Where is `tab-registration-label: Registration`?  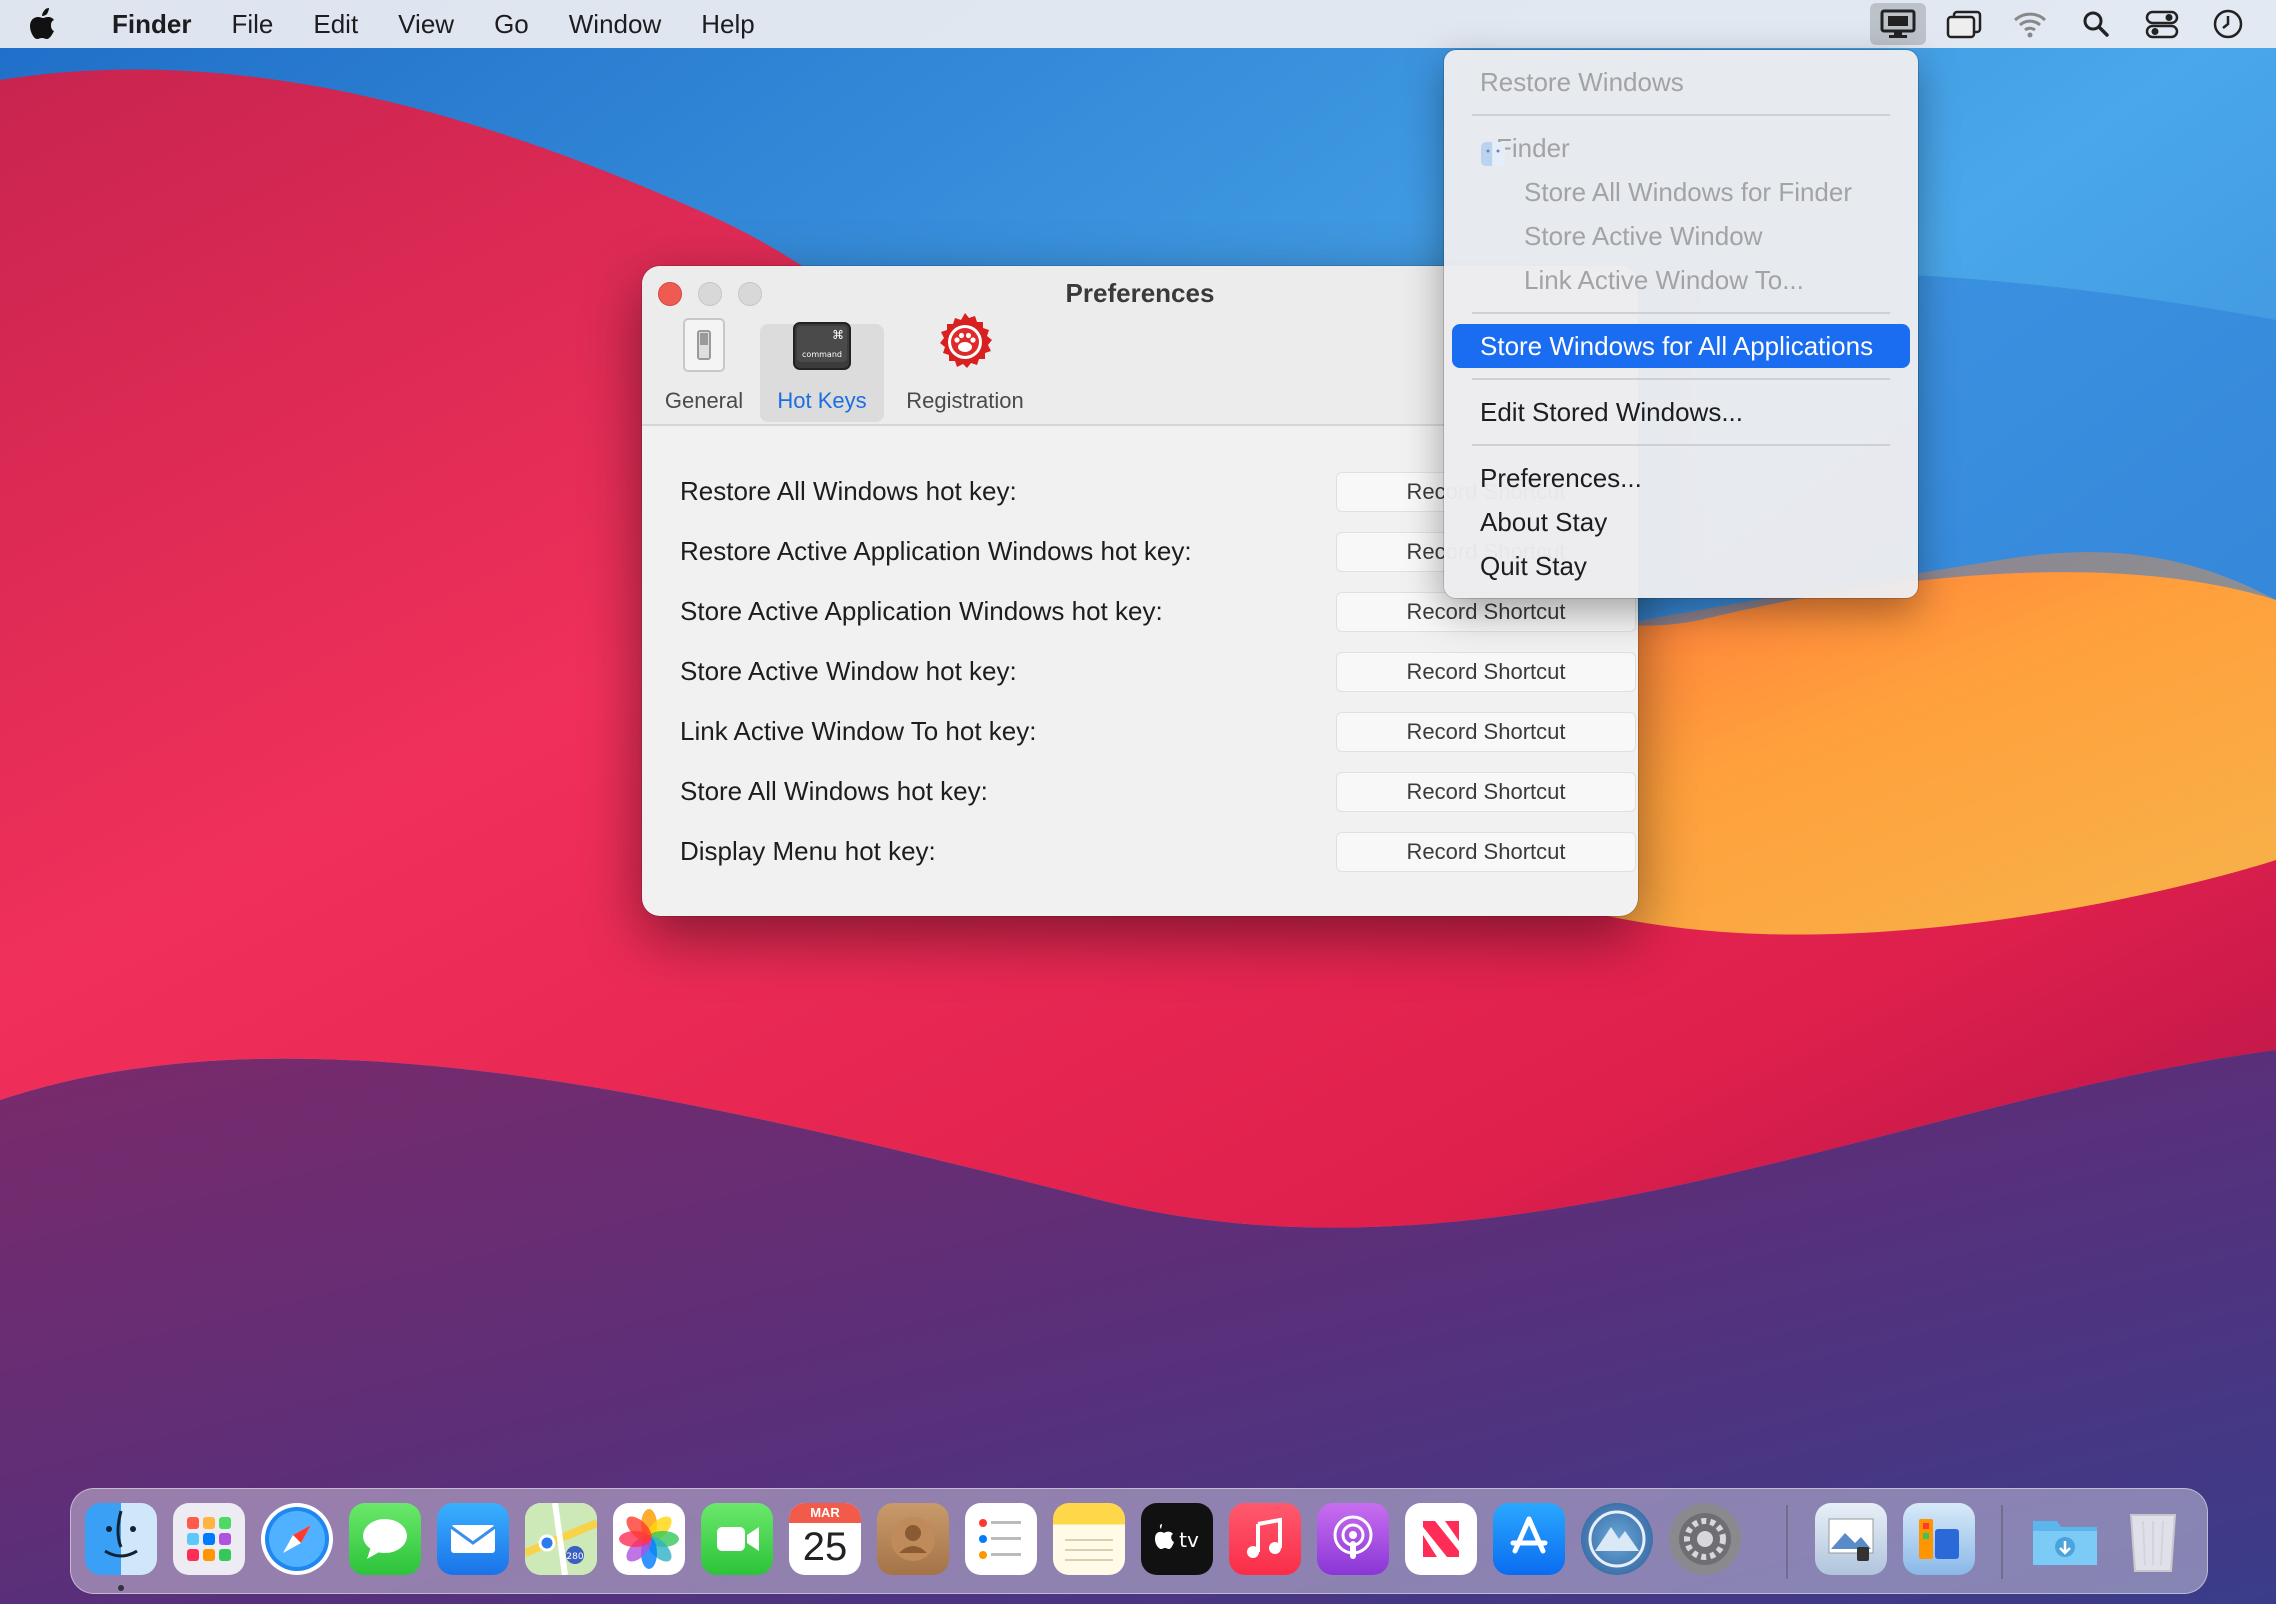 tab-registration-label: Registration is located at coordinates (965, 400).